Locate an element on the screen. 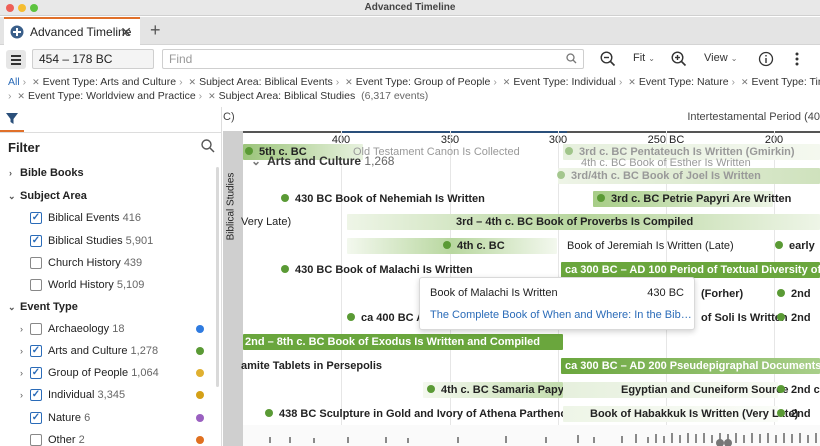 This screenshot has width=820, height=446. filter-option-biblical-studies: ✓ Biblical Studies 5,901 is located at coordinates (109, 241).